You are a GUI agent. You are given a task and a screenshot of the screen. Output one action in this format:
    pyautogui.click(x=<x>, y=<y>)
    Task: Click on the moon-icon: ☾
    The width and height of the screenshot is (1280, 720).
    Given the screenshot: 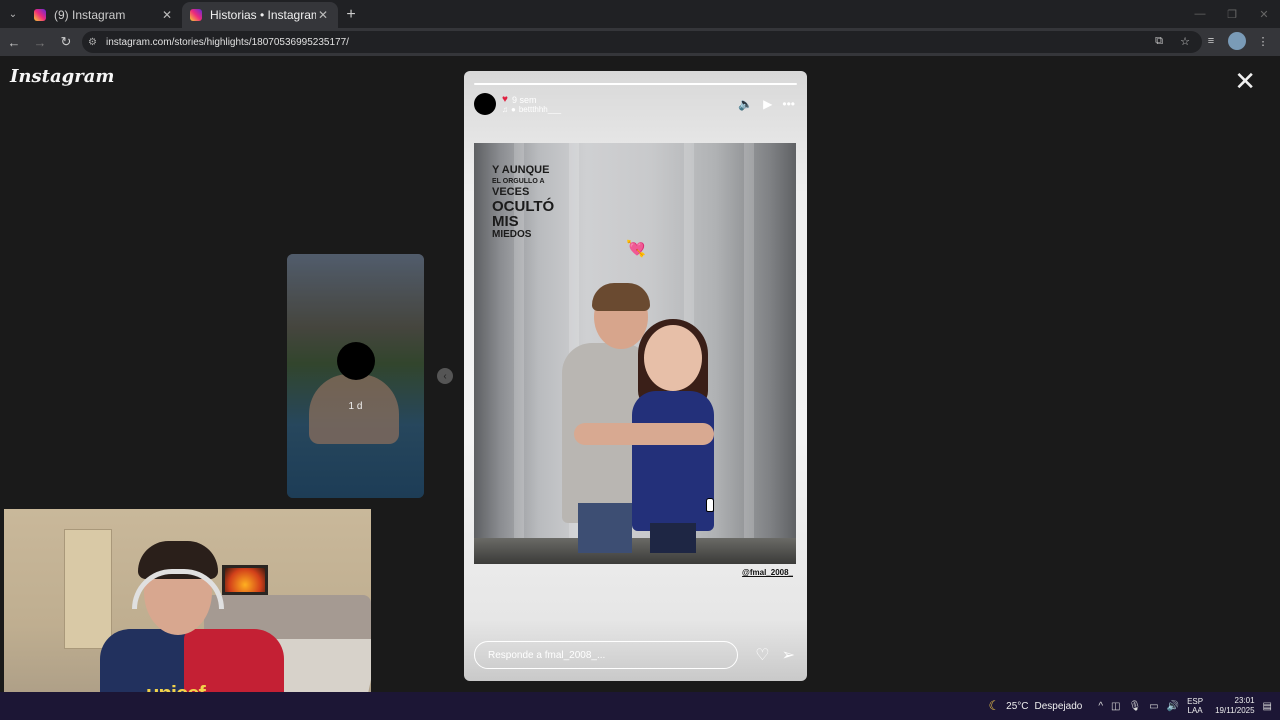 What is the action you would take?
    pyautogui.click(x=994, y=705)
    